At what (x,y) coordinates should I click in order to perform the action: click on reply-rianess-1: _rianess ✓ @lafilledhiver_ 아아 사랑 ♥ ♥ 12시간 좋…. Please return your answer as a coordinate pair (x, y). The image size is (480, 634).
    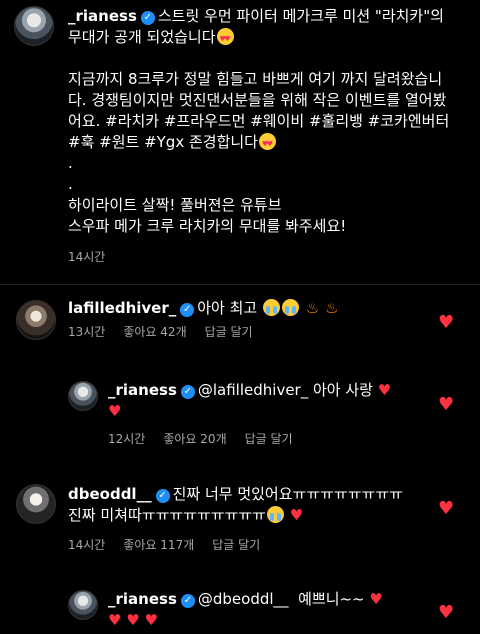
    Looking at the image, I should click on (240, 415).